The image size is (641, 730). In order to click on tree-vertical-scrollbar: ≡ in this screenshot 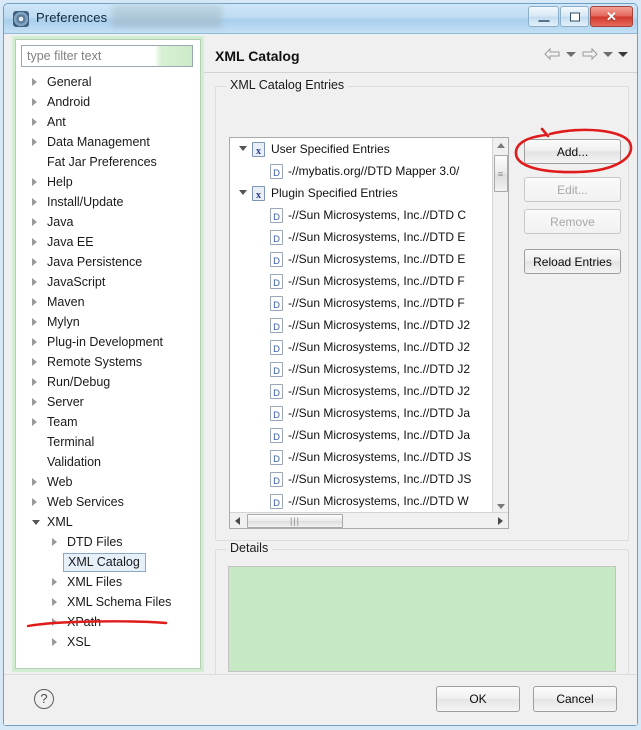, I will do `click(500, 326)`.